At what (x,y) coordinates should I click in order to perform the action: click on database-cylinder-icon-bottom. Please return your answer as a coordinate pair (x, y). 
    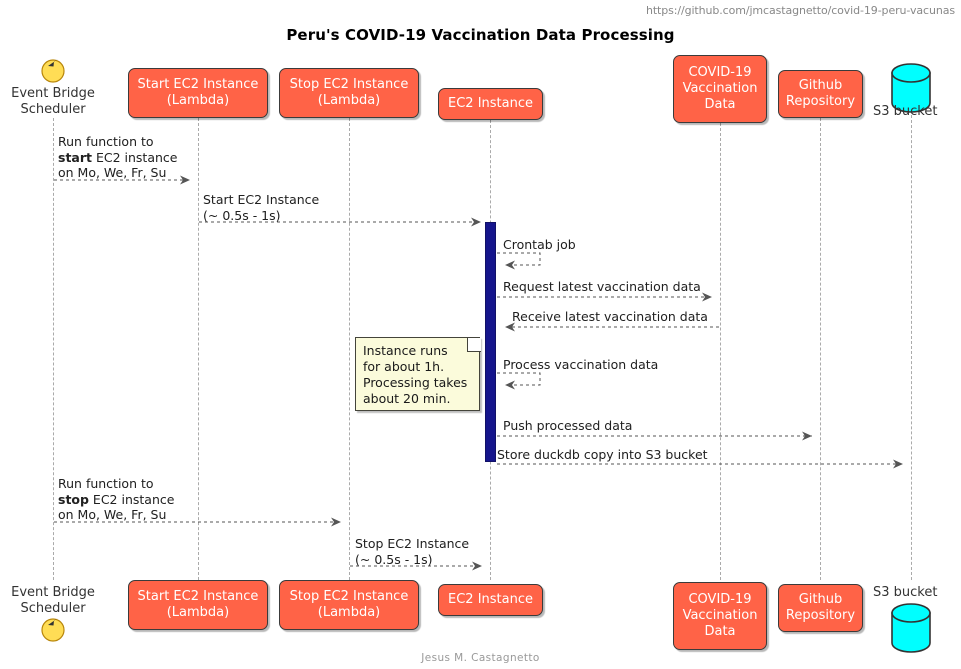
    Looking at the image, I should click on (911, 628).